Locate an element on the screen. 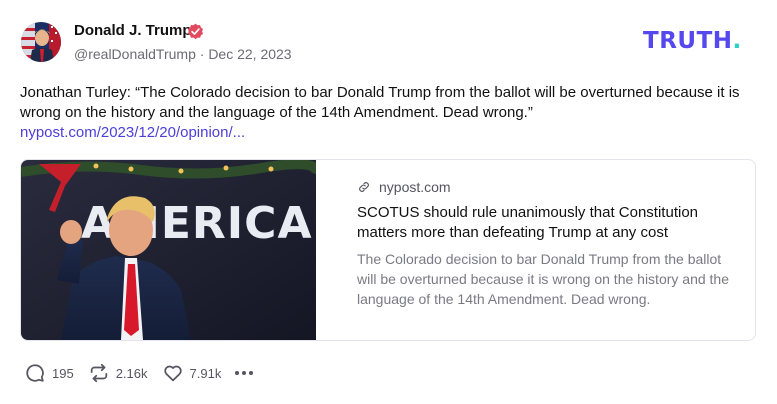 This screenshot has width=777, height=404. verified-badge-icon is located at coordinates (195, 31).